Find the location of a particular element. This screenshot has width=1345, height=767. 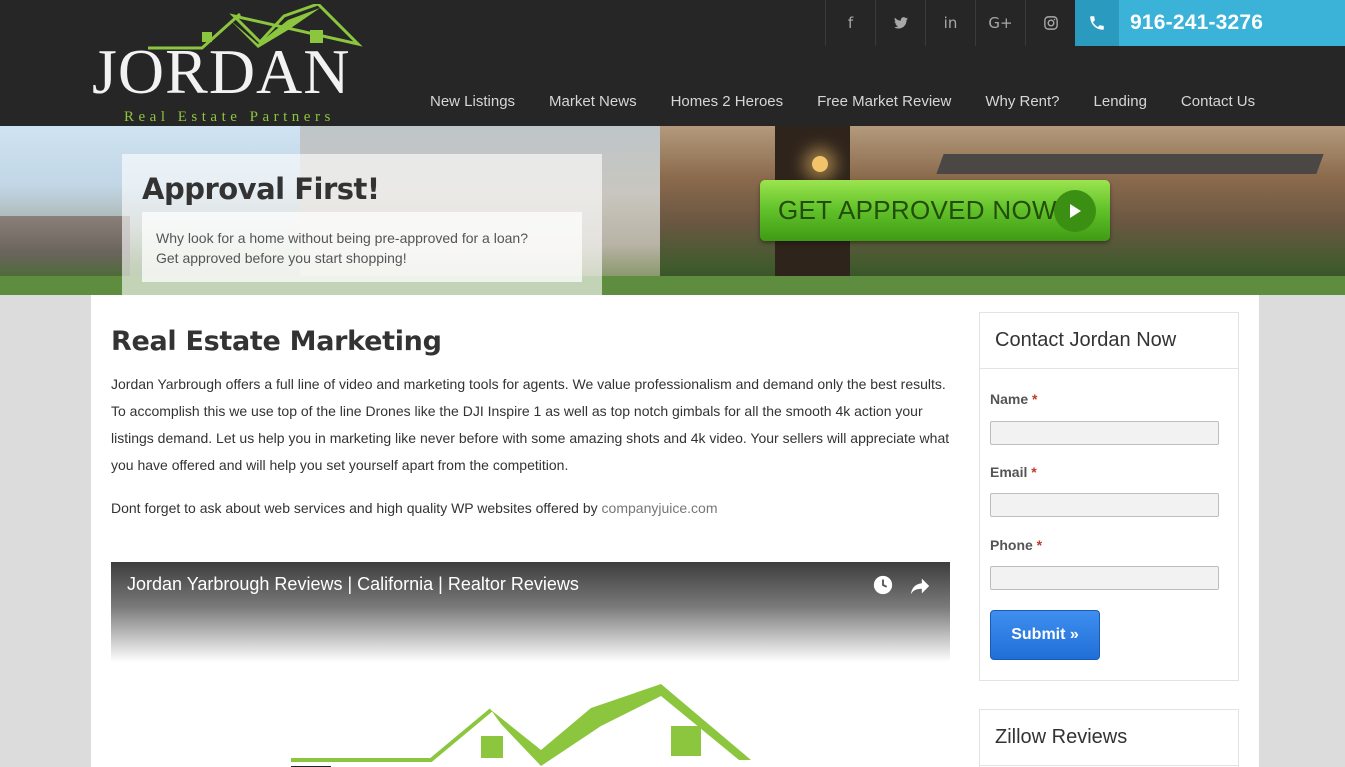

nav-contact-us: Contact Us is located at coordinates (1218, 102).